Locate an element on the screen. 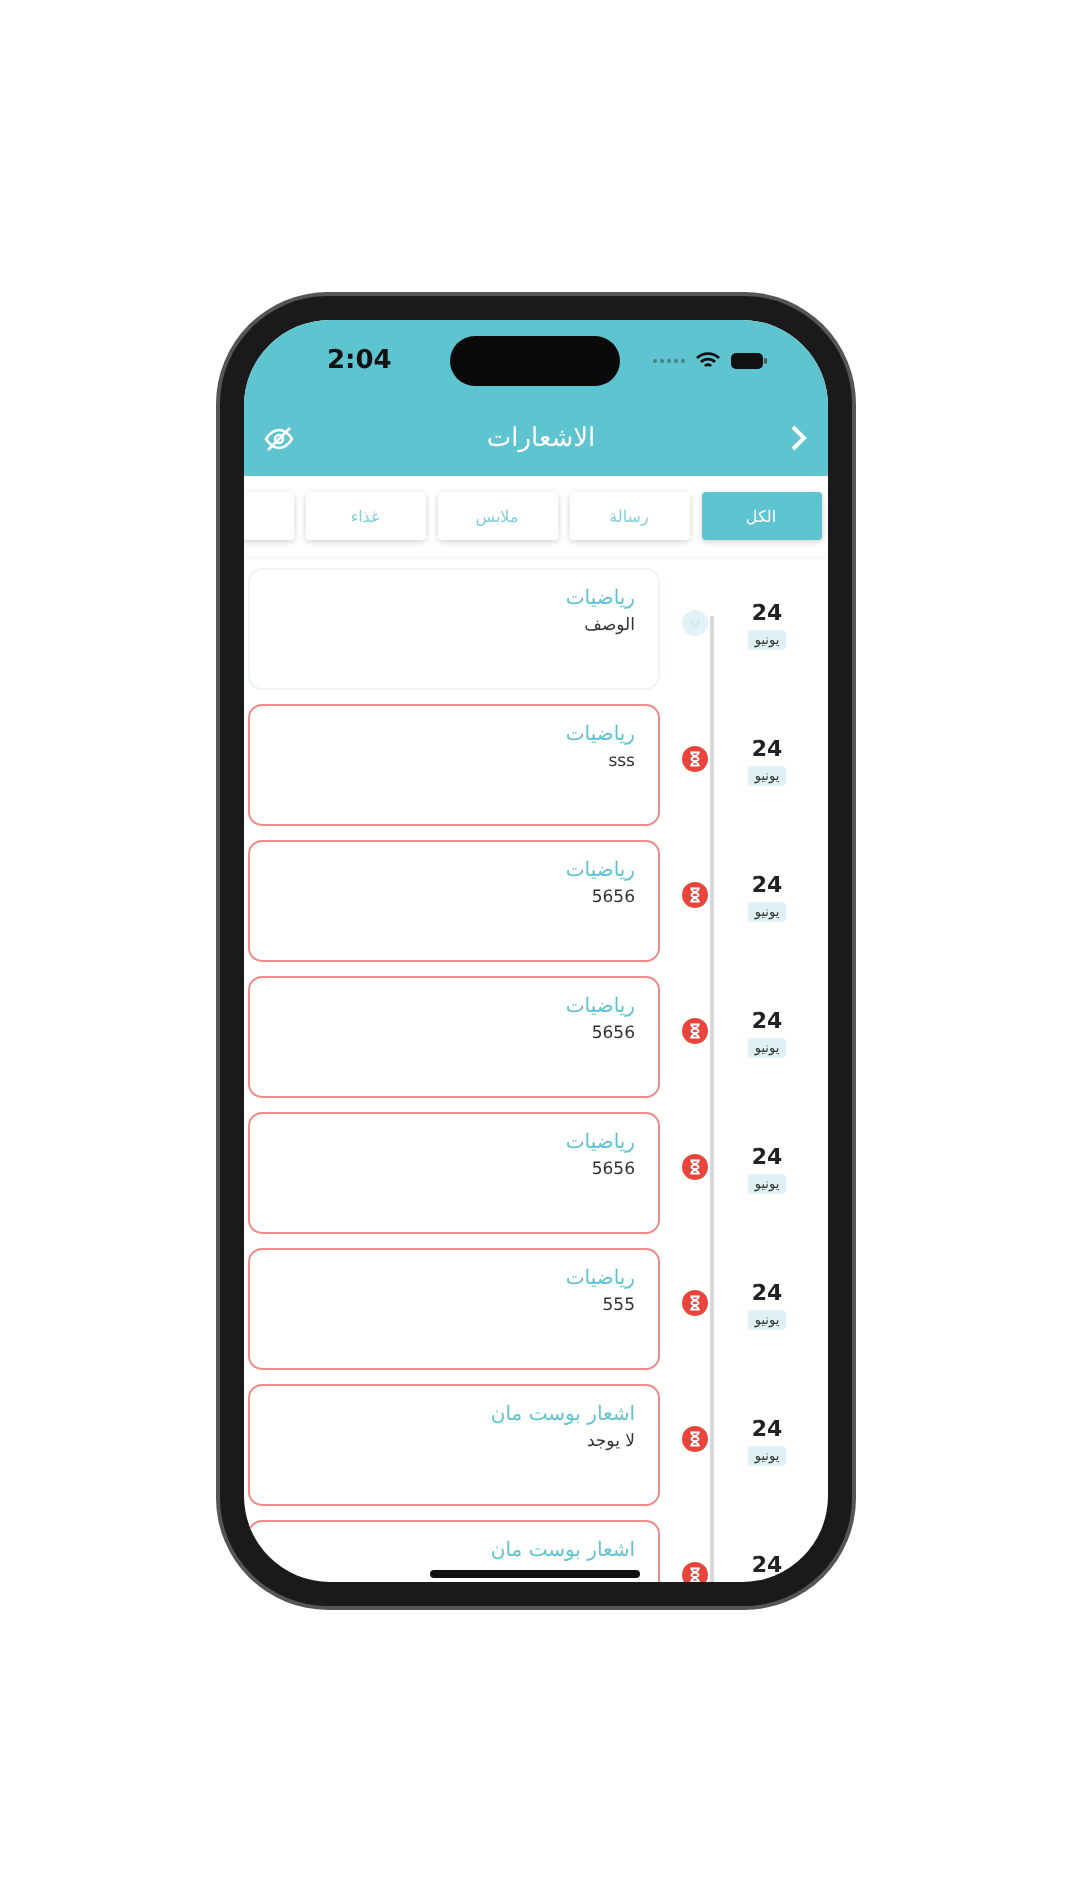 This screenshot has height=1900, width=1068. status-time: 2:04 is located at coordinates (359, 360).